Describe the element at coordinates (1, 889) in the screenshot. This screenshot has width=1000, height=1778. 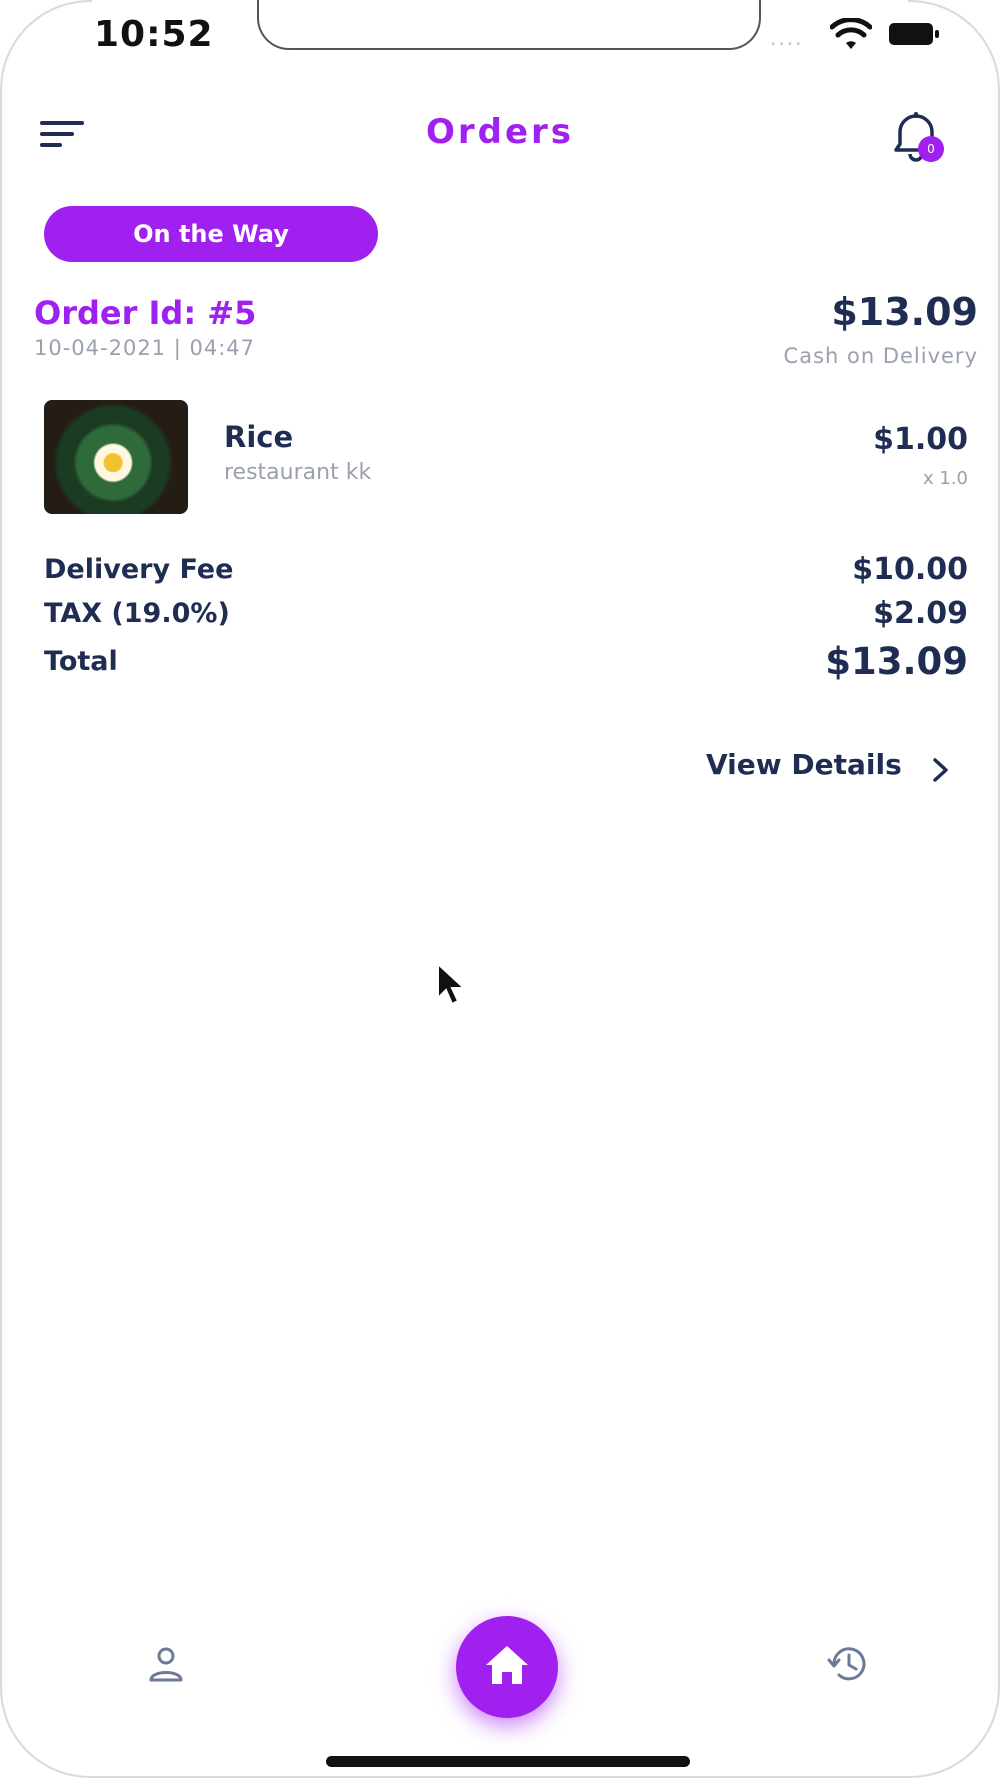
I see `frame-edge` at that location.